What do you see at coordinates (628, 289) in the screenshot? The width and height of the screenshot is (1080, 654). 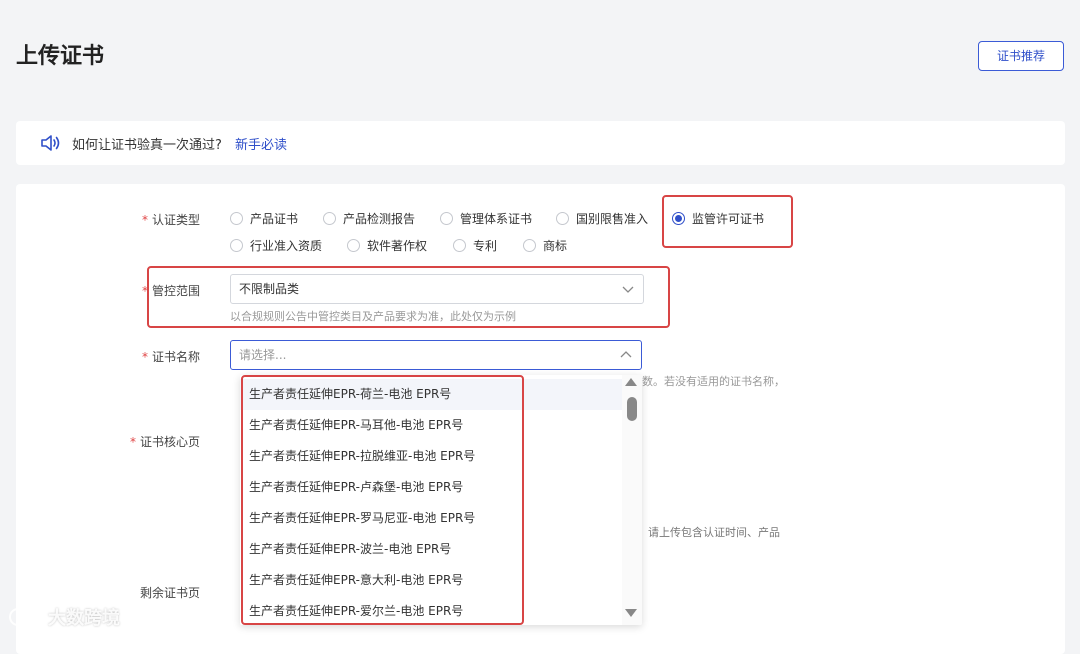 I see `chevron-down-icon` at bounding box center [628, 289].